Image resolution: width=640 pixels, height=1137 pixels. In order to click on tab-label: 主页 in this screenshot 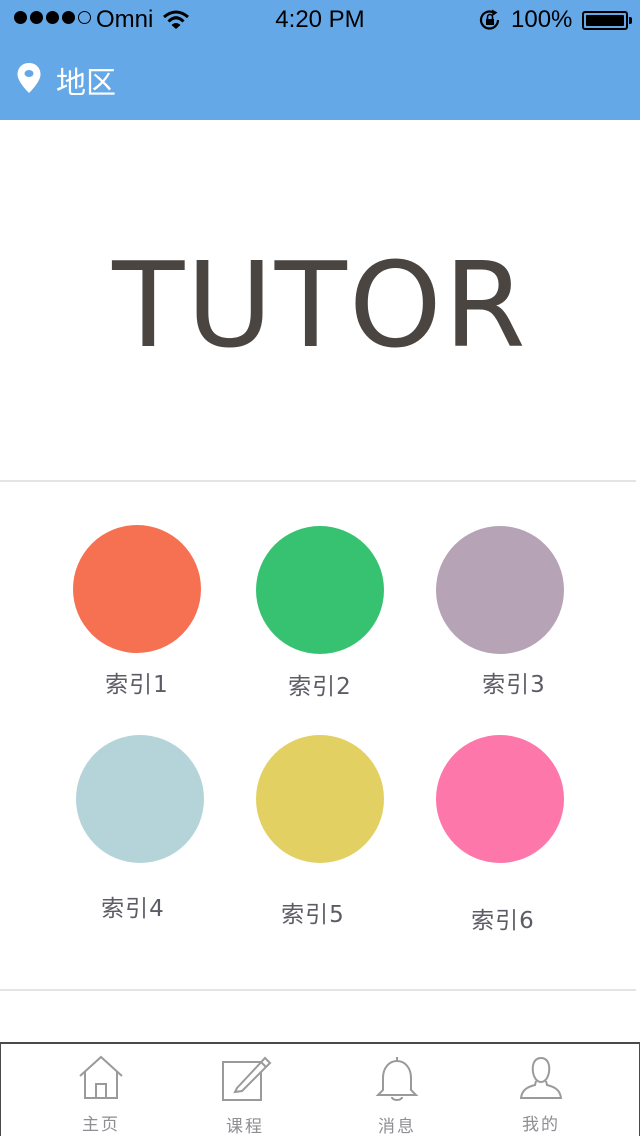, I will do `click(101, 1125)`.